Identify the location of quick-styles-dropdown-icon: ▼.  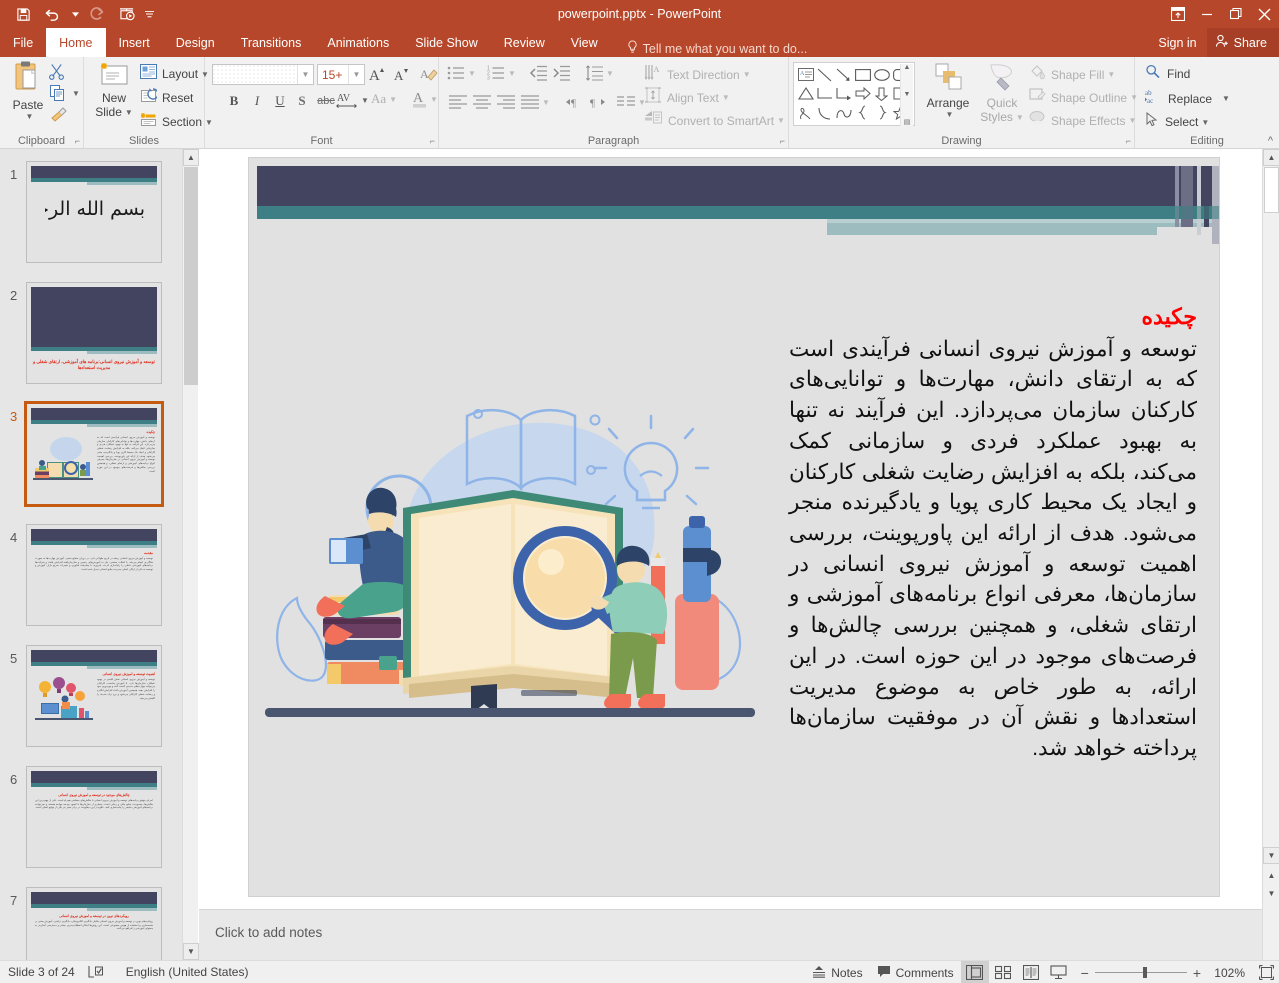
(1020, 117).